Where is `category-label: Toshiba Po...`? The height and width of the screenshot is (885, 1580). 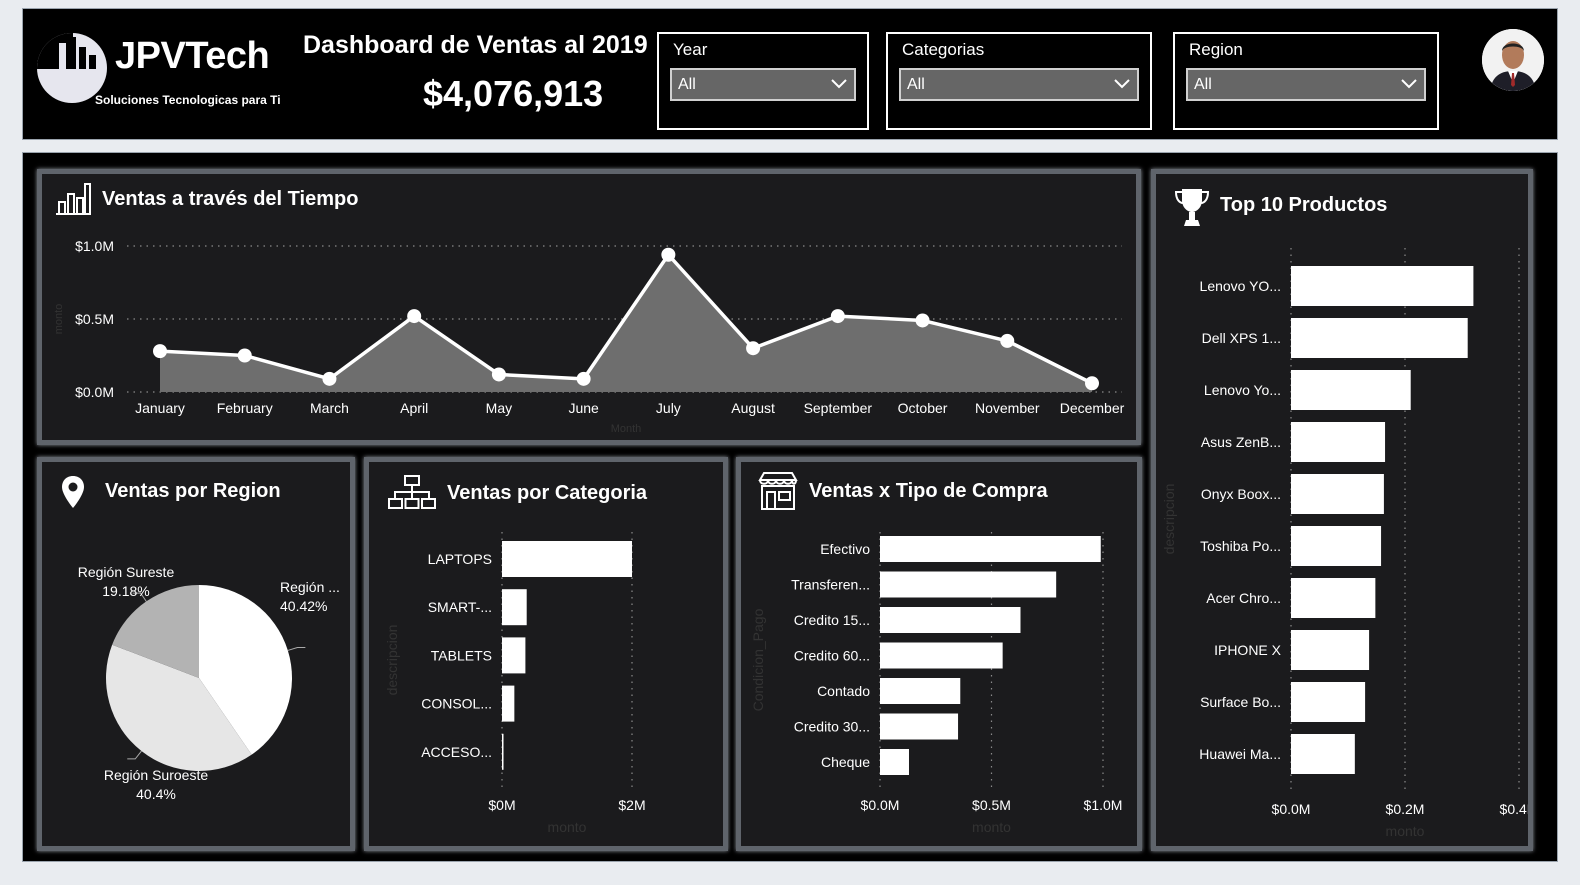
category-label: Toshiba Po... is located at coordinates (1240, 546).